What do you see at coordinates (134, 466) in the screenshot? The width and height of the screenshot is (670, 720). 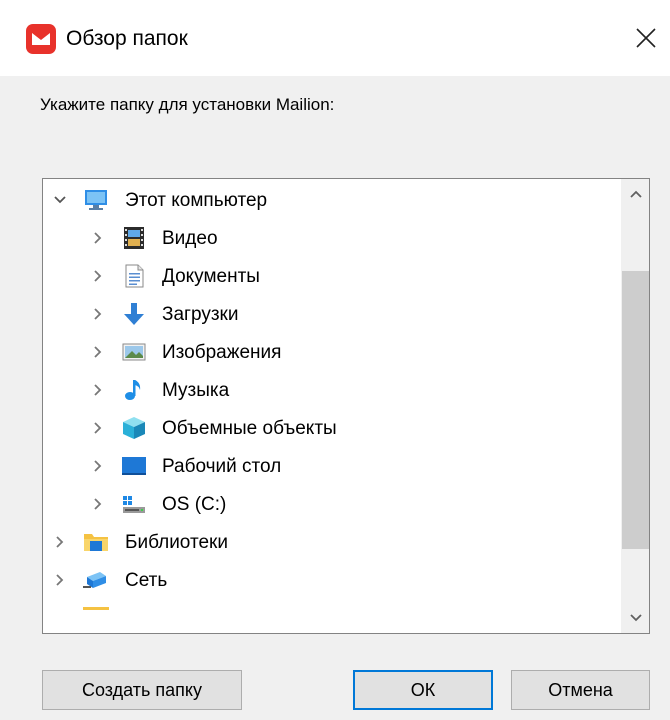 I see `desktop-folder-icon` at bounding box center [134, 466].